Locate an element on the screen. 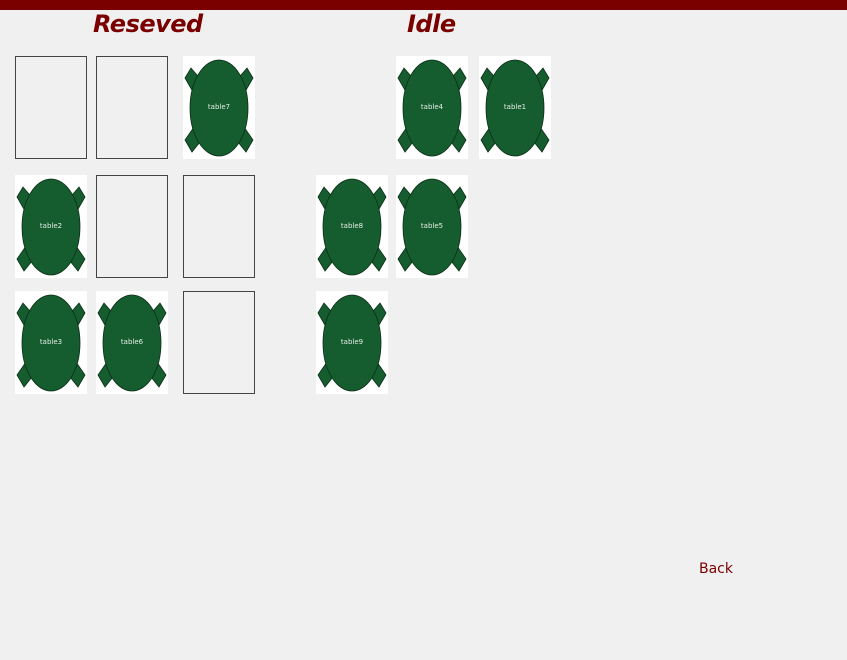  idle-heading: Idle is located at coordinates (431, 24).